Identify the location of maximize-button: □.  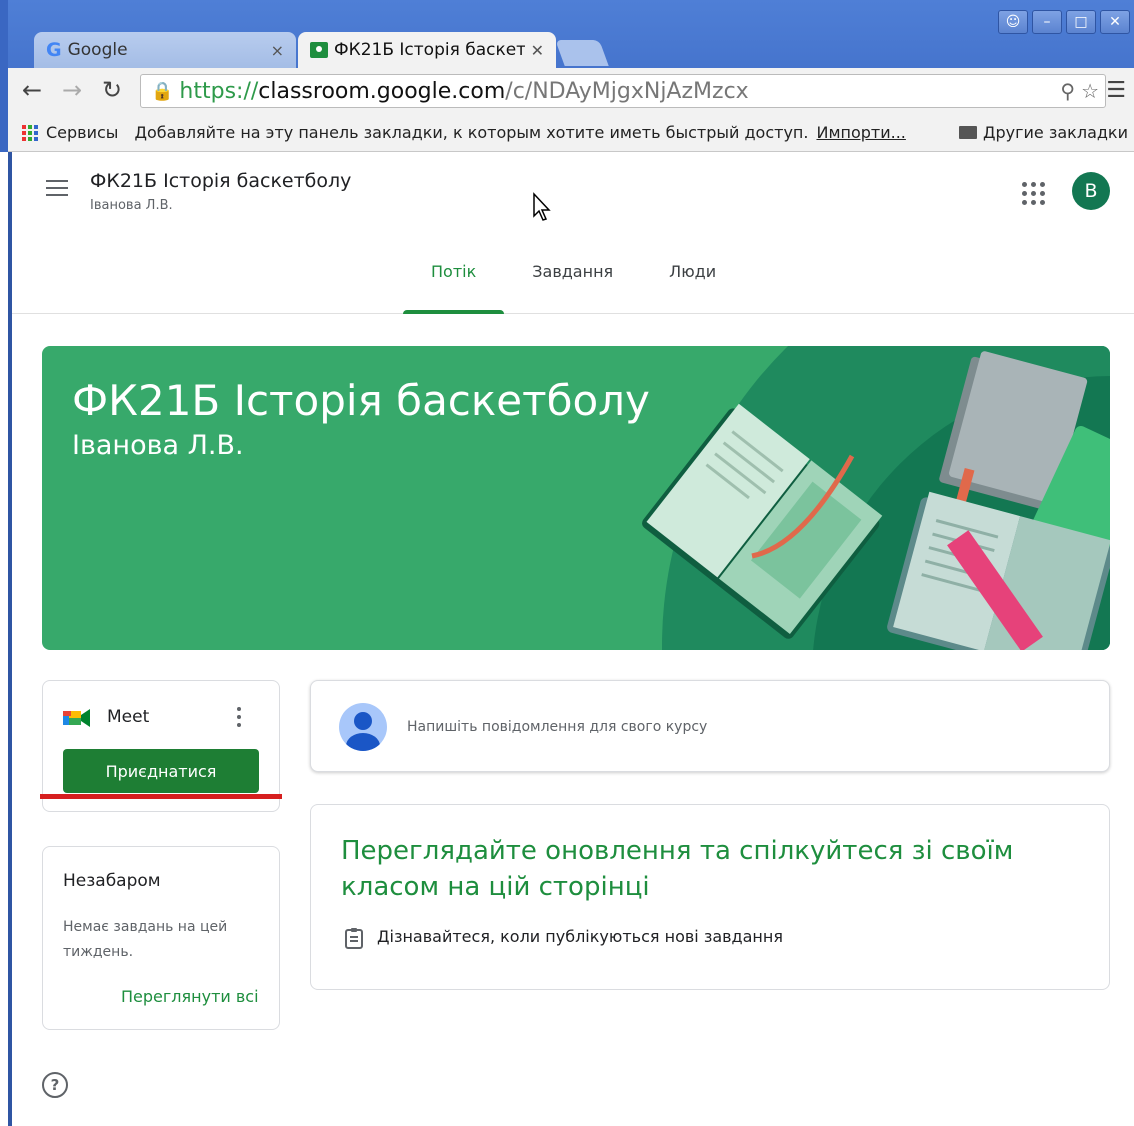
(1081, 22).